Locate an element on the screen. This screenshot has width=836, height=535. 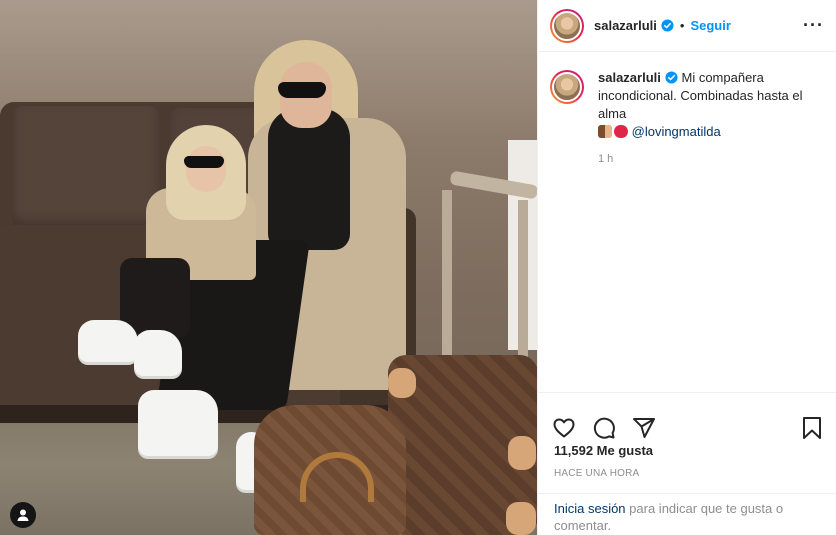
caption-username: salazarluli is located at coordinates (629, 77).